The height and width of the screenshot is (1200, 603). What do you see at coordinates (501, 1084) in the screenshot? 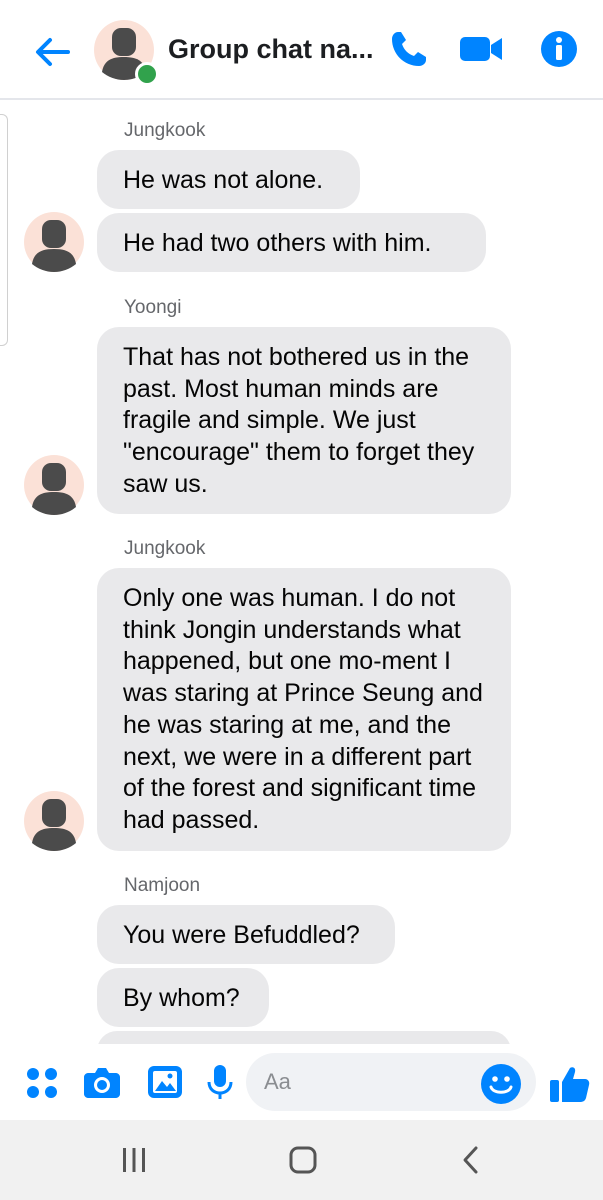
I see `emoji-icon` at bounding box center [501, 1084].